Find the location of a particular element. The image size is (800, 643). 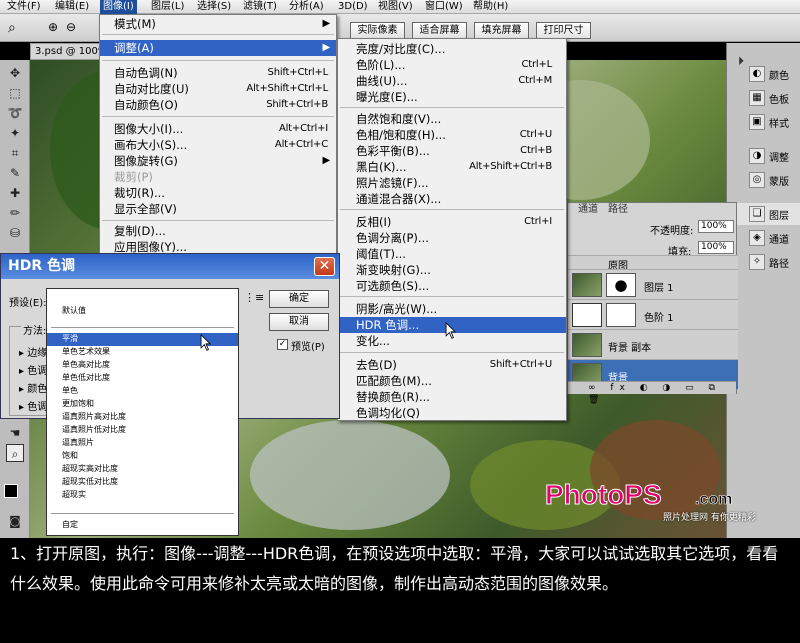

menu-item-curves: 曲线(U)... Ctrl+M is located at coordinates (452, 81).